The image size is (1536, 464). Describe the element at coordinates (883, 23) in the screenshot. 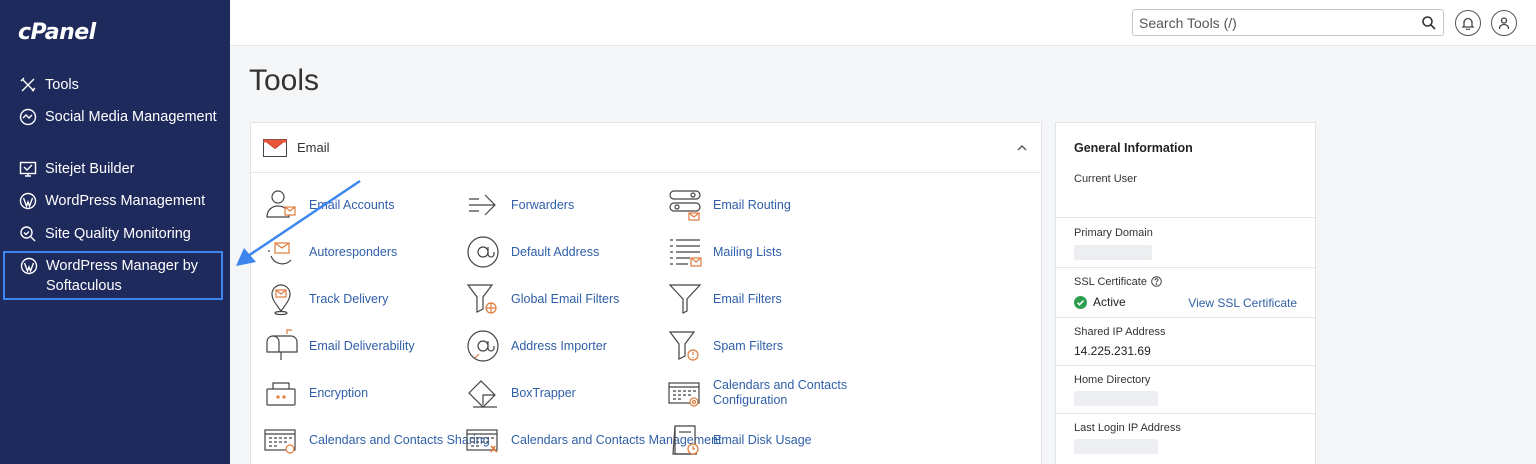

I see `top-bar` at that location.